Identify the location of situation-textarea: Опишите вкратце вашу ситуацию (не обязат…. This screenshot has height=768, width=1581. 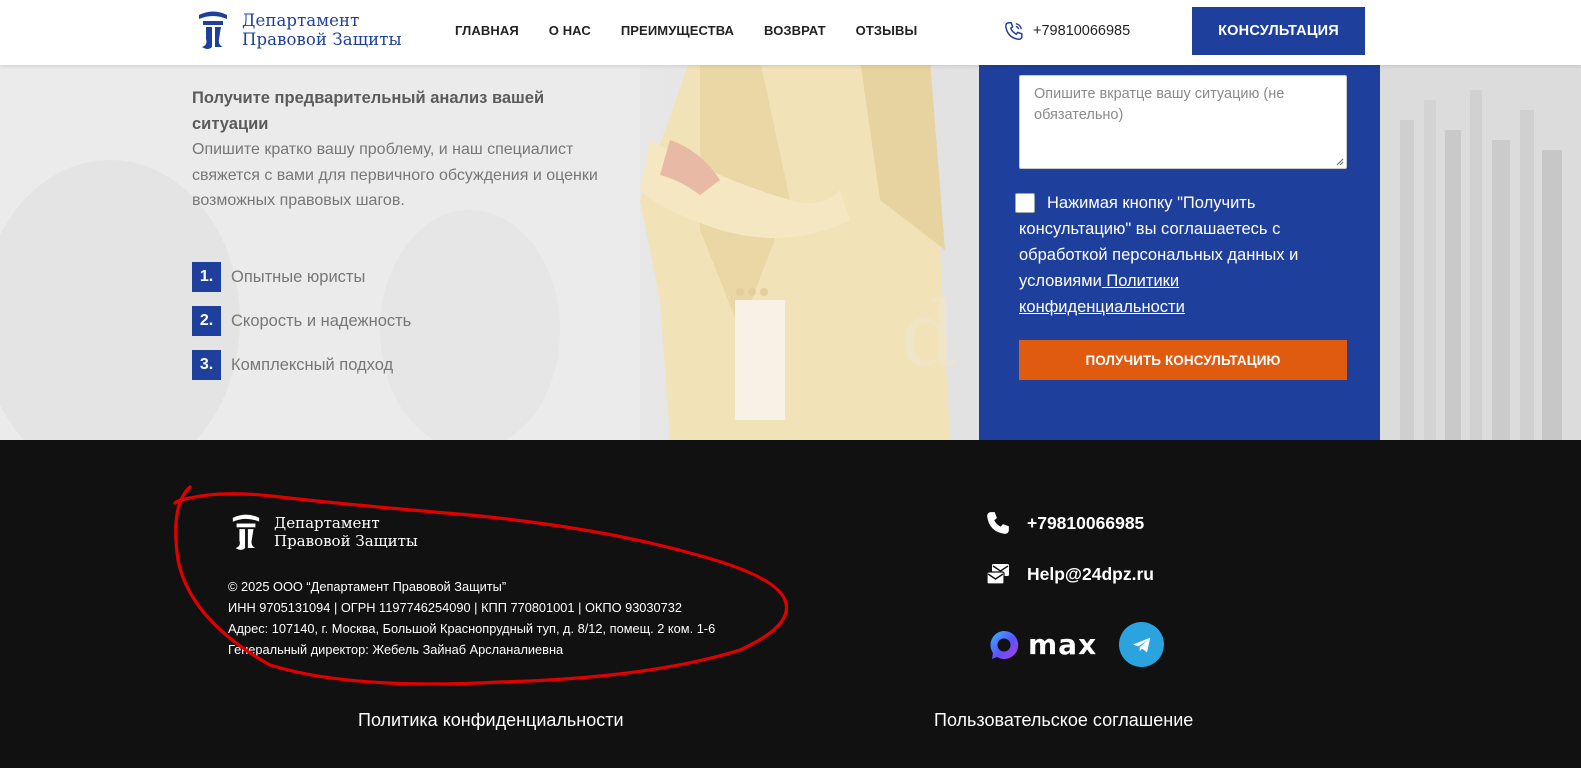
(1183, 122).